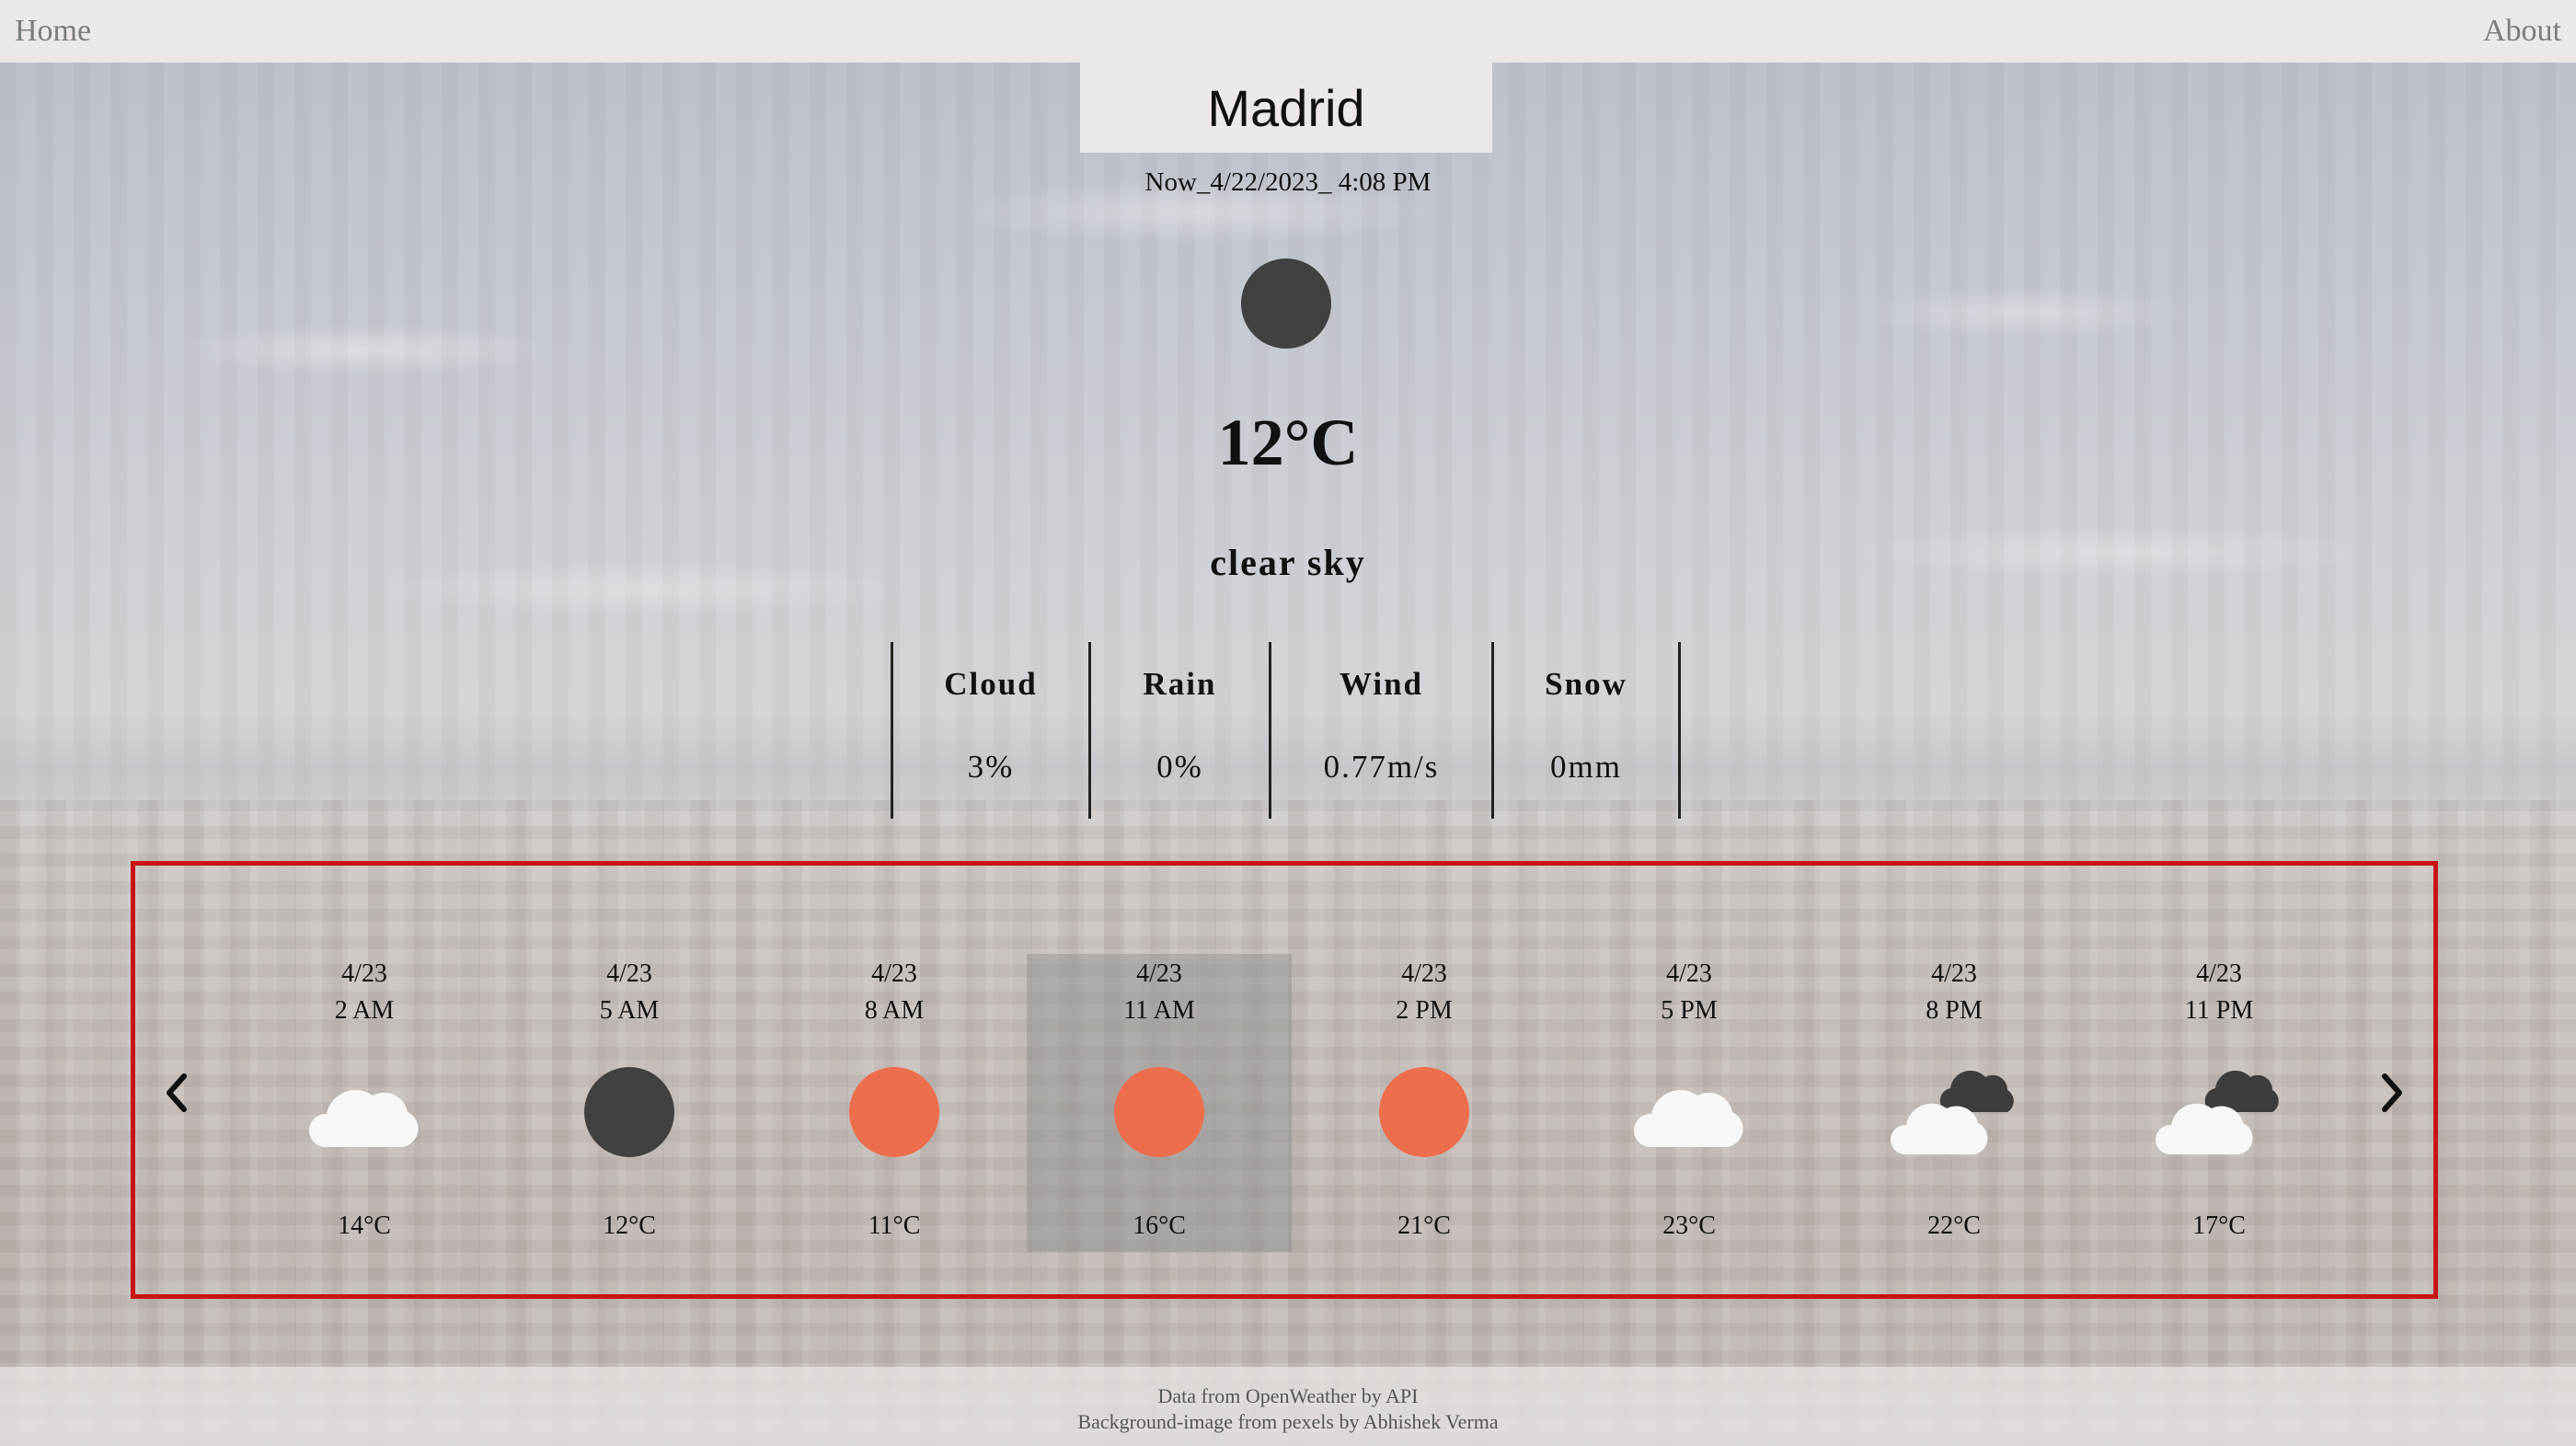 This screenshot has height=1446, width=2576. I want to click on forecast-temp: 23°C, so click(1689, 1225).